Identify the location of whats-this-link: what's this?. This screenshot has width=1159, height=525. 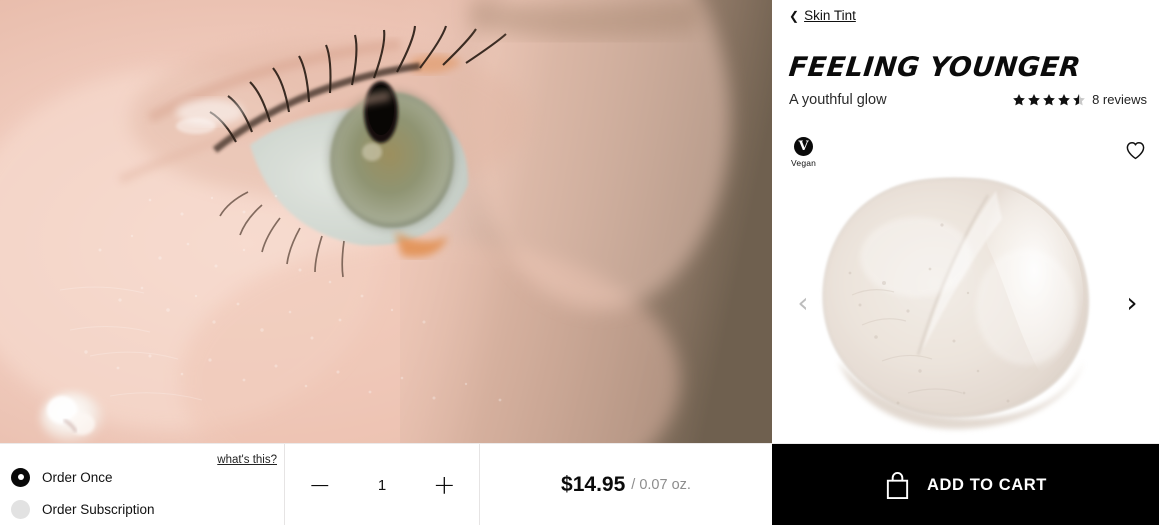
(247, 460).